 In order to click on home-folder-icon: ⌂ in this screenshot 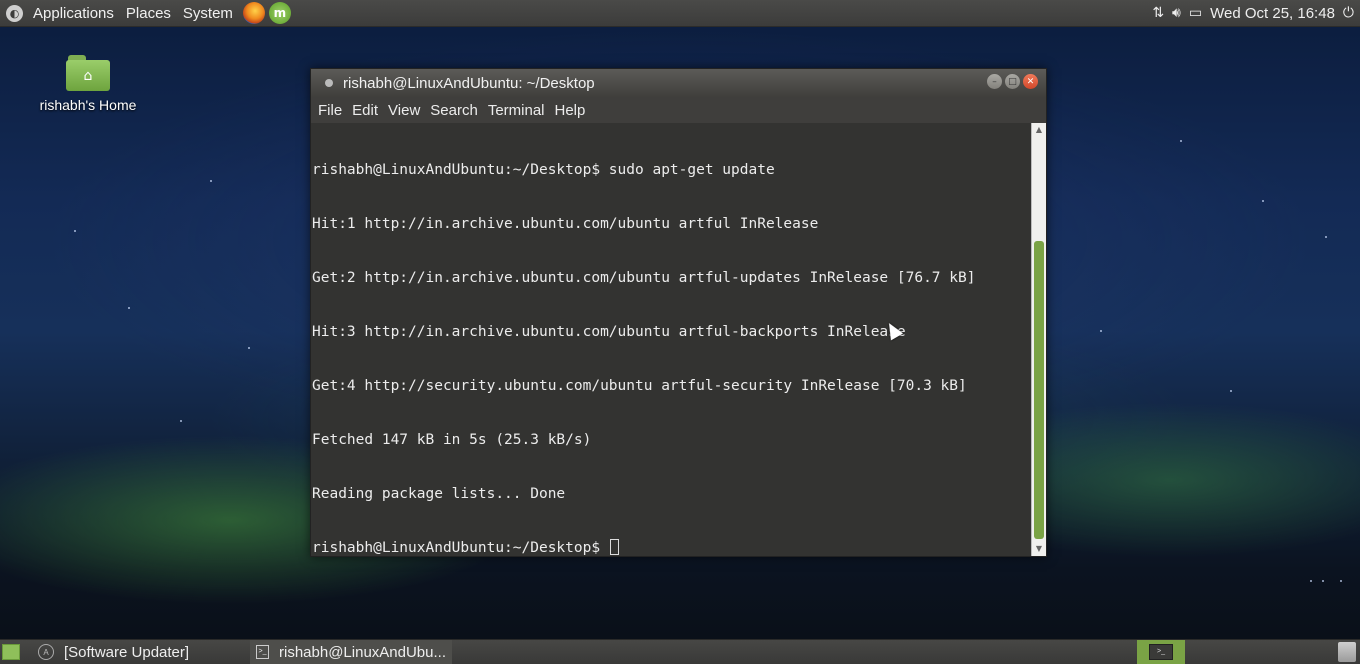, I will do `click(88, 73)`.